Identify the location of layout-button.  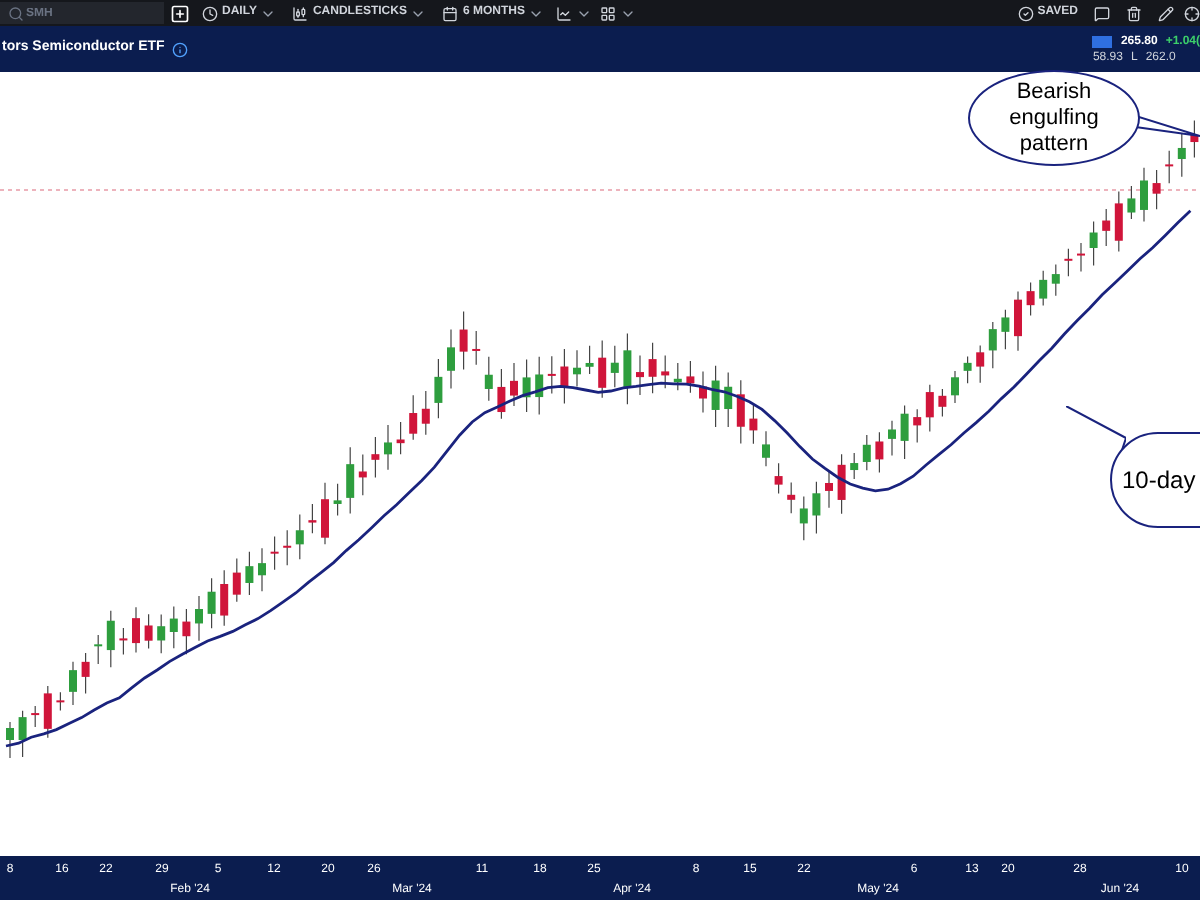
(618, 13).